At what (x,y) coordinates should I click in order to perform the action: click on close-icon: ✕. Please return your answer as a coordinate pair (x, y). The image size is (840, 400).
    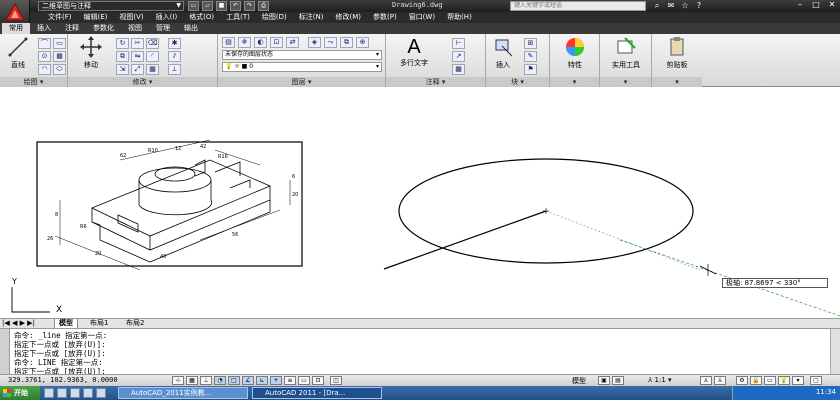
    Looking at the image, I should click on (832, 5).